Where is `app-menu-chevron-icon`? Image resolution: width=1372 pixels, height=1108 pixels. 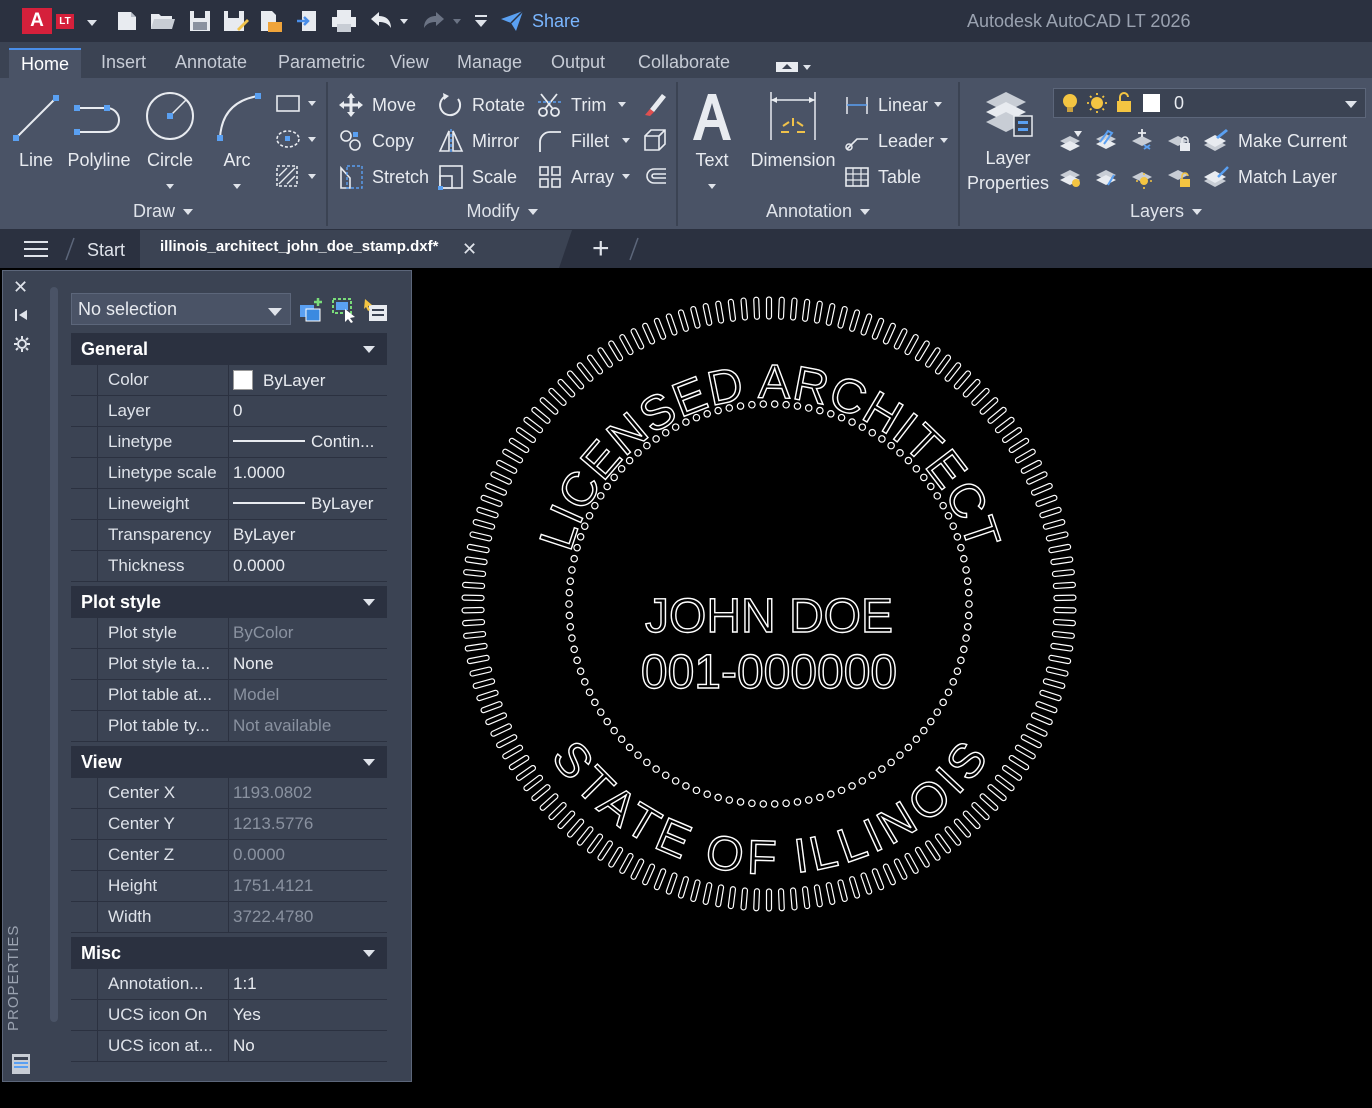
app-menu-chevron-icon is located at coordinates (92, 20).